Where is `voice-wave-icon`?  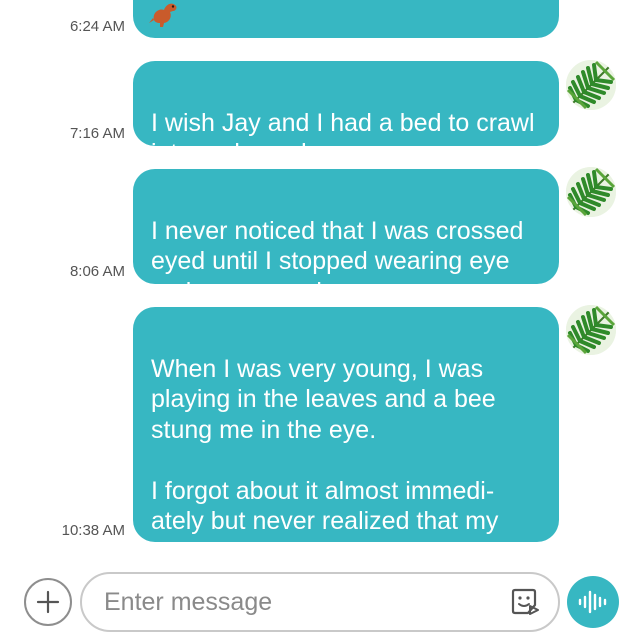 voice-wave-icon is located at coordinates (592, 602).